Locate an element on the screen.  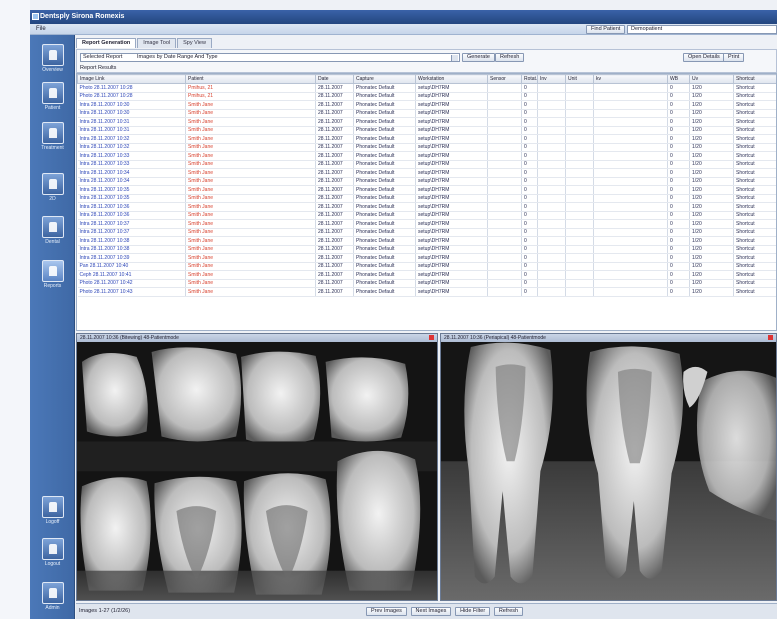
menu-item-file: File is located at coordinates (41, 29).